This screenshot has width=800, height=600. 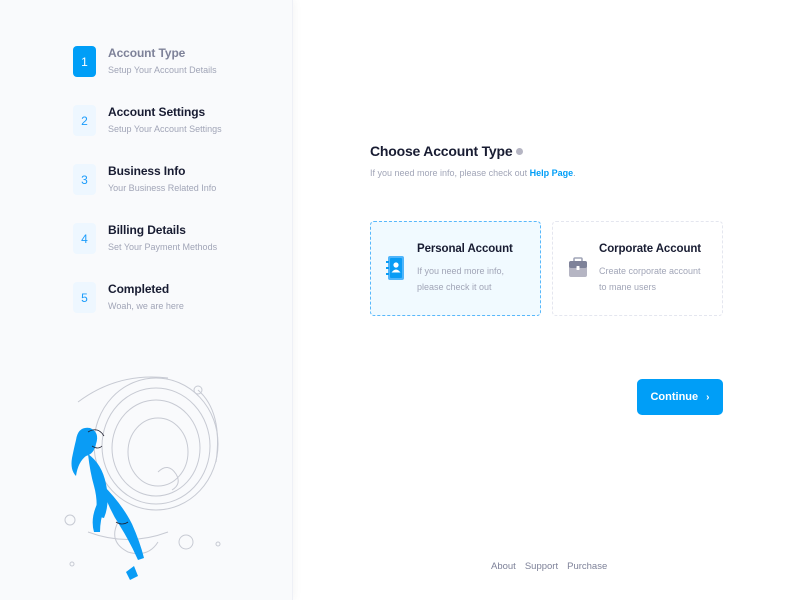 What do you see at coordinates (142, 478) in the screenshot?
I see `sidebar-illustration` at bounding box center [142, 478].